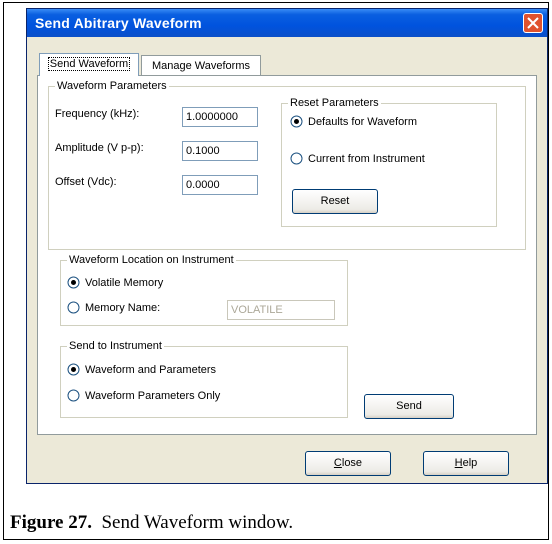 The width and height of the screenshot is (552, 544). I want to click on help-mnemonic: H, so click(458, 463).